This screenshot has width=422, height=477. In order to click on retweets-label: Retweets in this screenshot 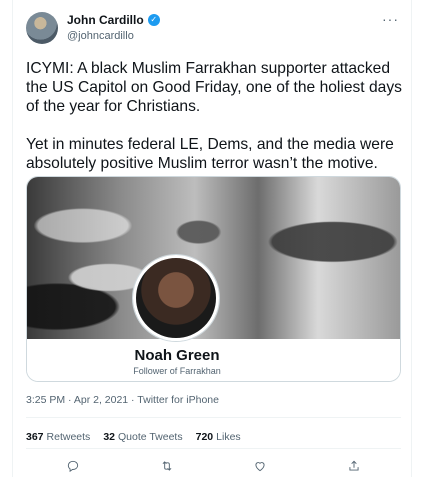, I will do `click(68, 437)`.